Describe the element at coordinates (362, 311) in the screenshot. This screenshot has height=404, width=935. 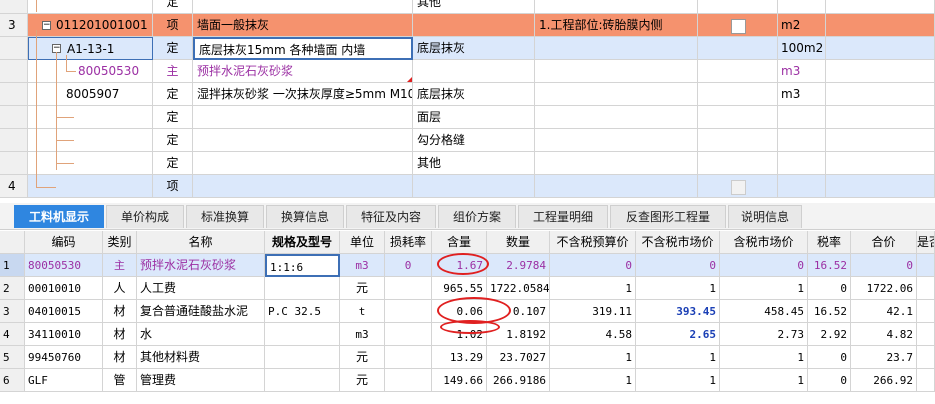
I see `cell-unit: t` at that location.